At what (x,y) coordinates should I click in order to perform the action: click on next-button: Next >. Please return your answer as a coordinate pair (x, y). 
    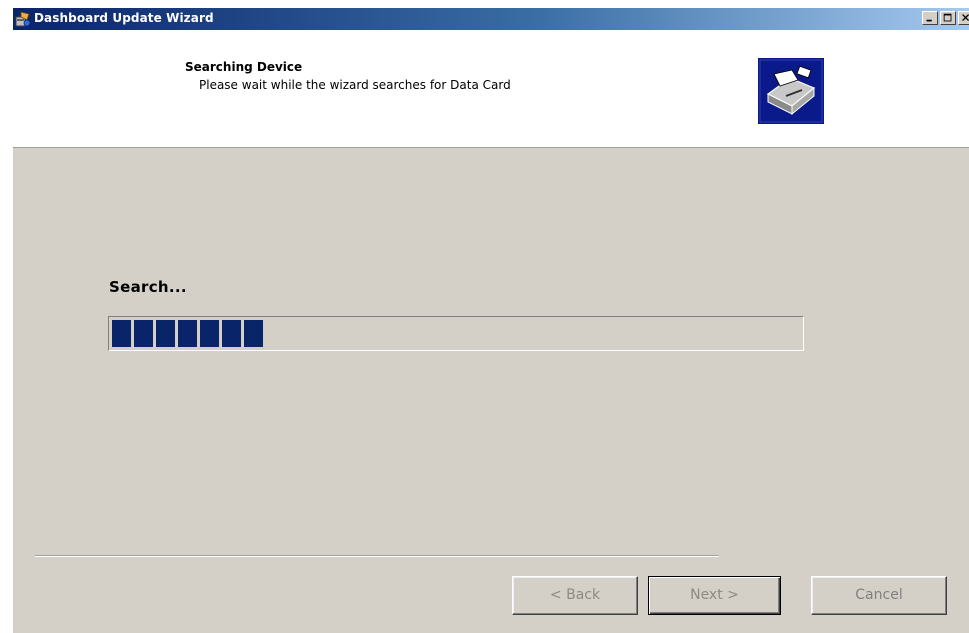
    Looking at the image, I should click on (714, 595).